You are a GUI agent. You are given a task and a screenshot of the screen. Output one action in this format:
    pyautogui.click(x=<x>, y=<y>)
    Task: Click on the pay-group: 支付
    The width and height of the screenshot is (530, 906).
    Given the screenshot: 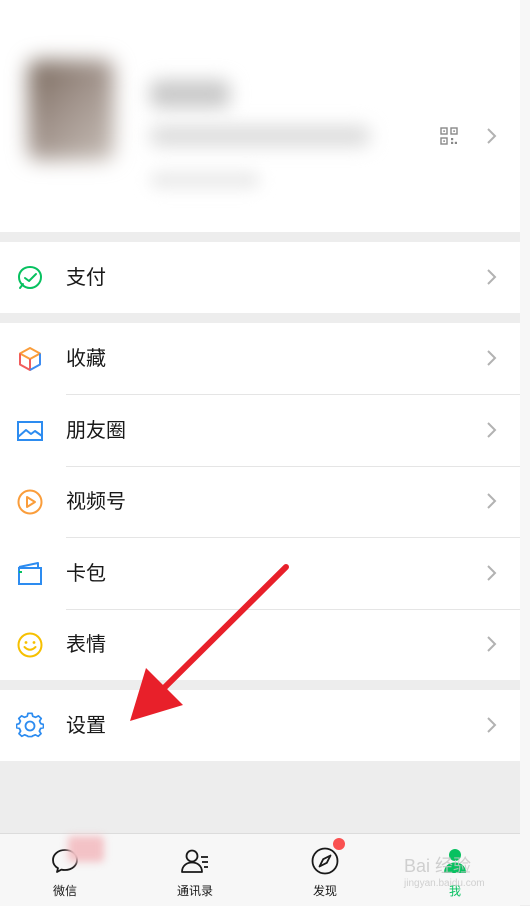 What is the action you would take?
    pyautogui.click(x=260, y=277)
    